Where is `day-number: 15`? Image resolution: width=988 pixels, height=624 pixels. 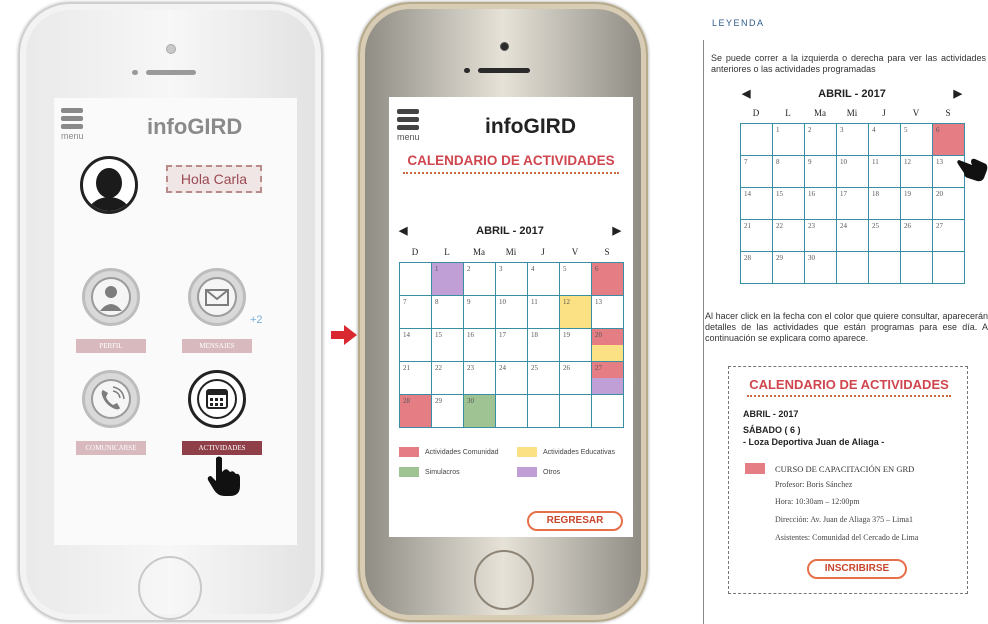 day-number: 15 is located at coordinates (438, 335).